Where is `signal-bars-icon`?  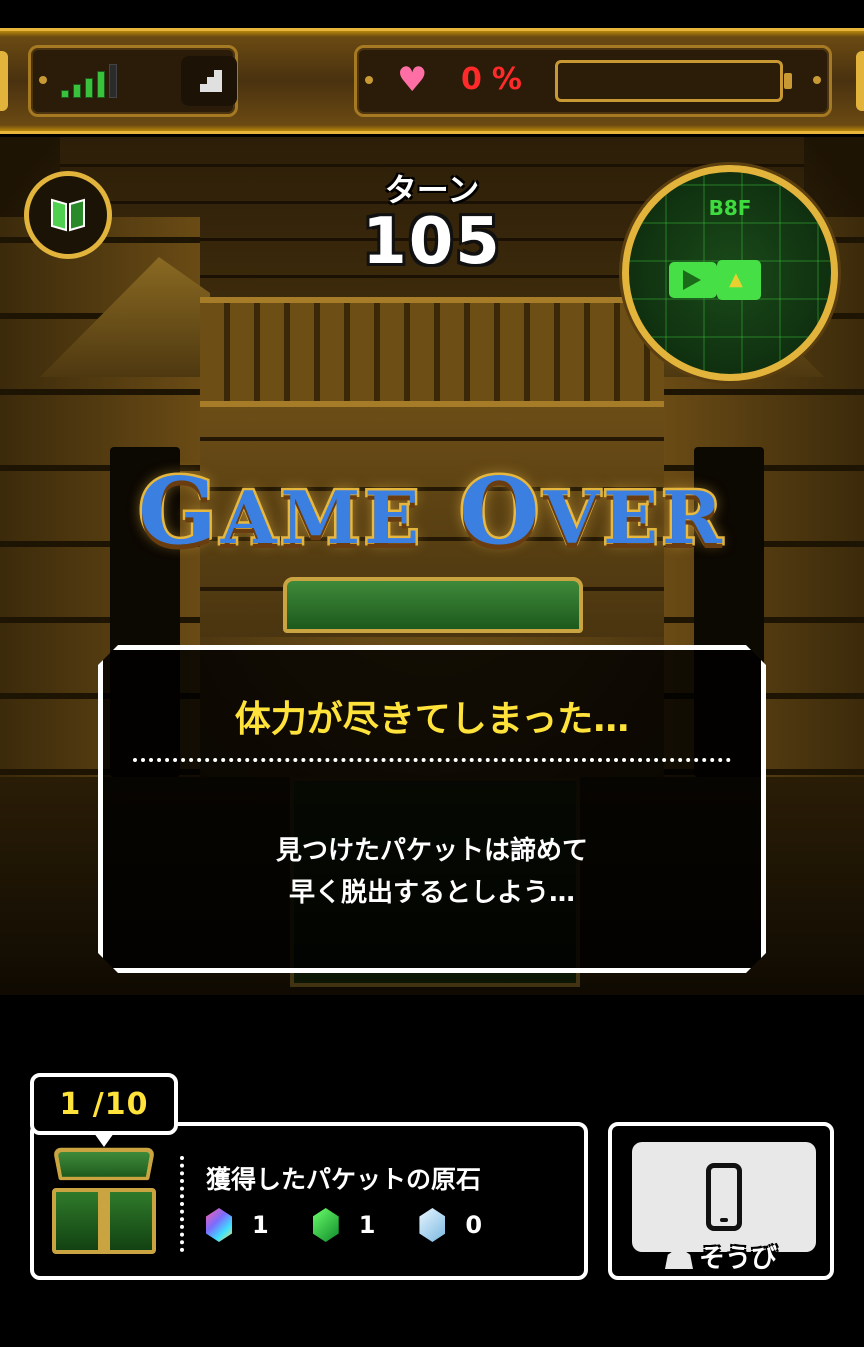 signal-bars-icon is located at coordinates (89, 81).